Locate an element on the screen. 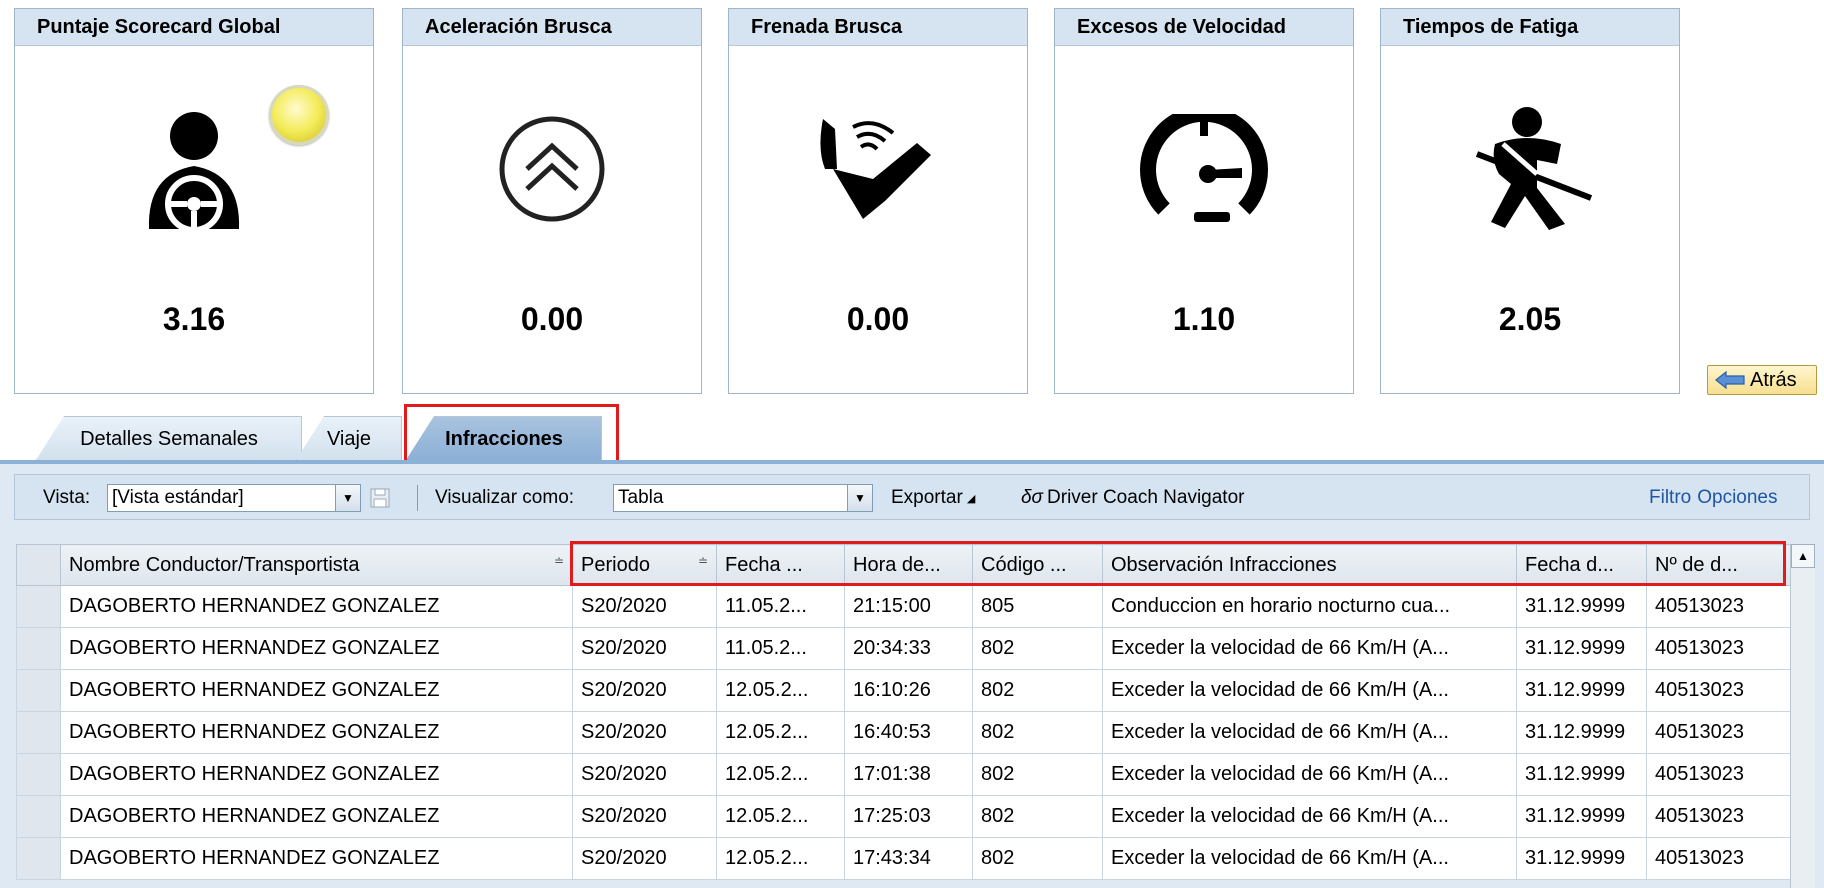  table-cell: 17:01:38 is located at coordinates (908, 774).